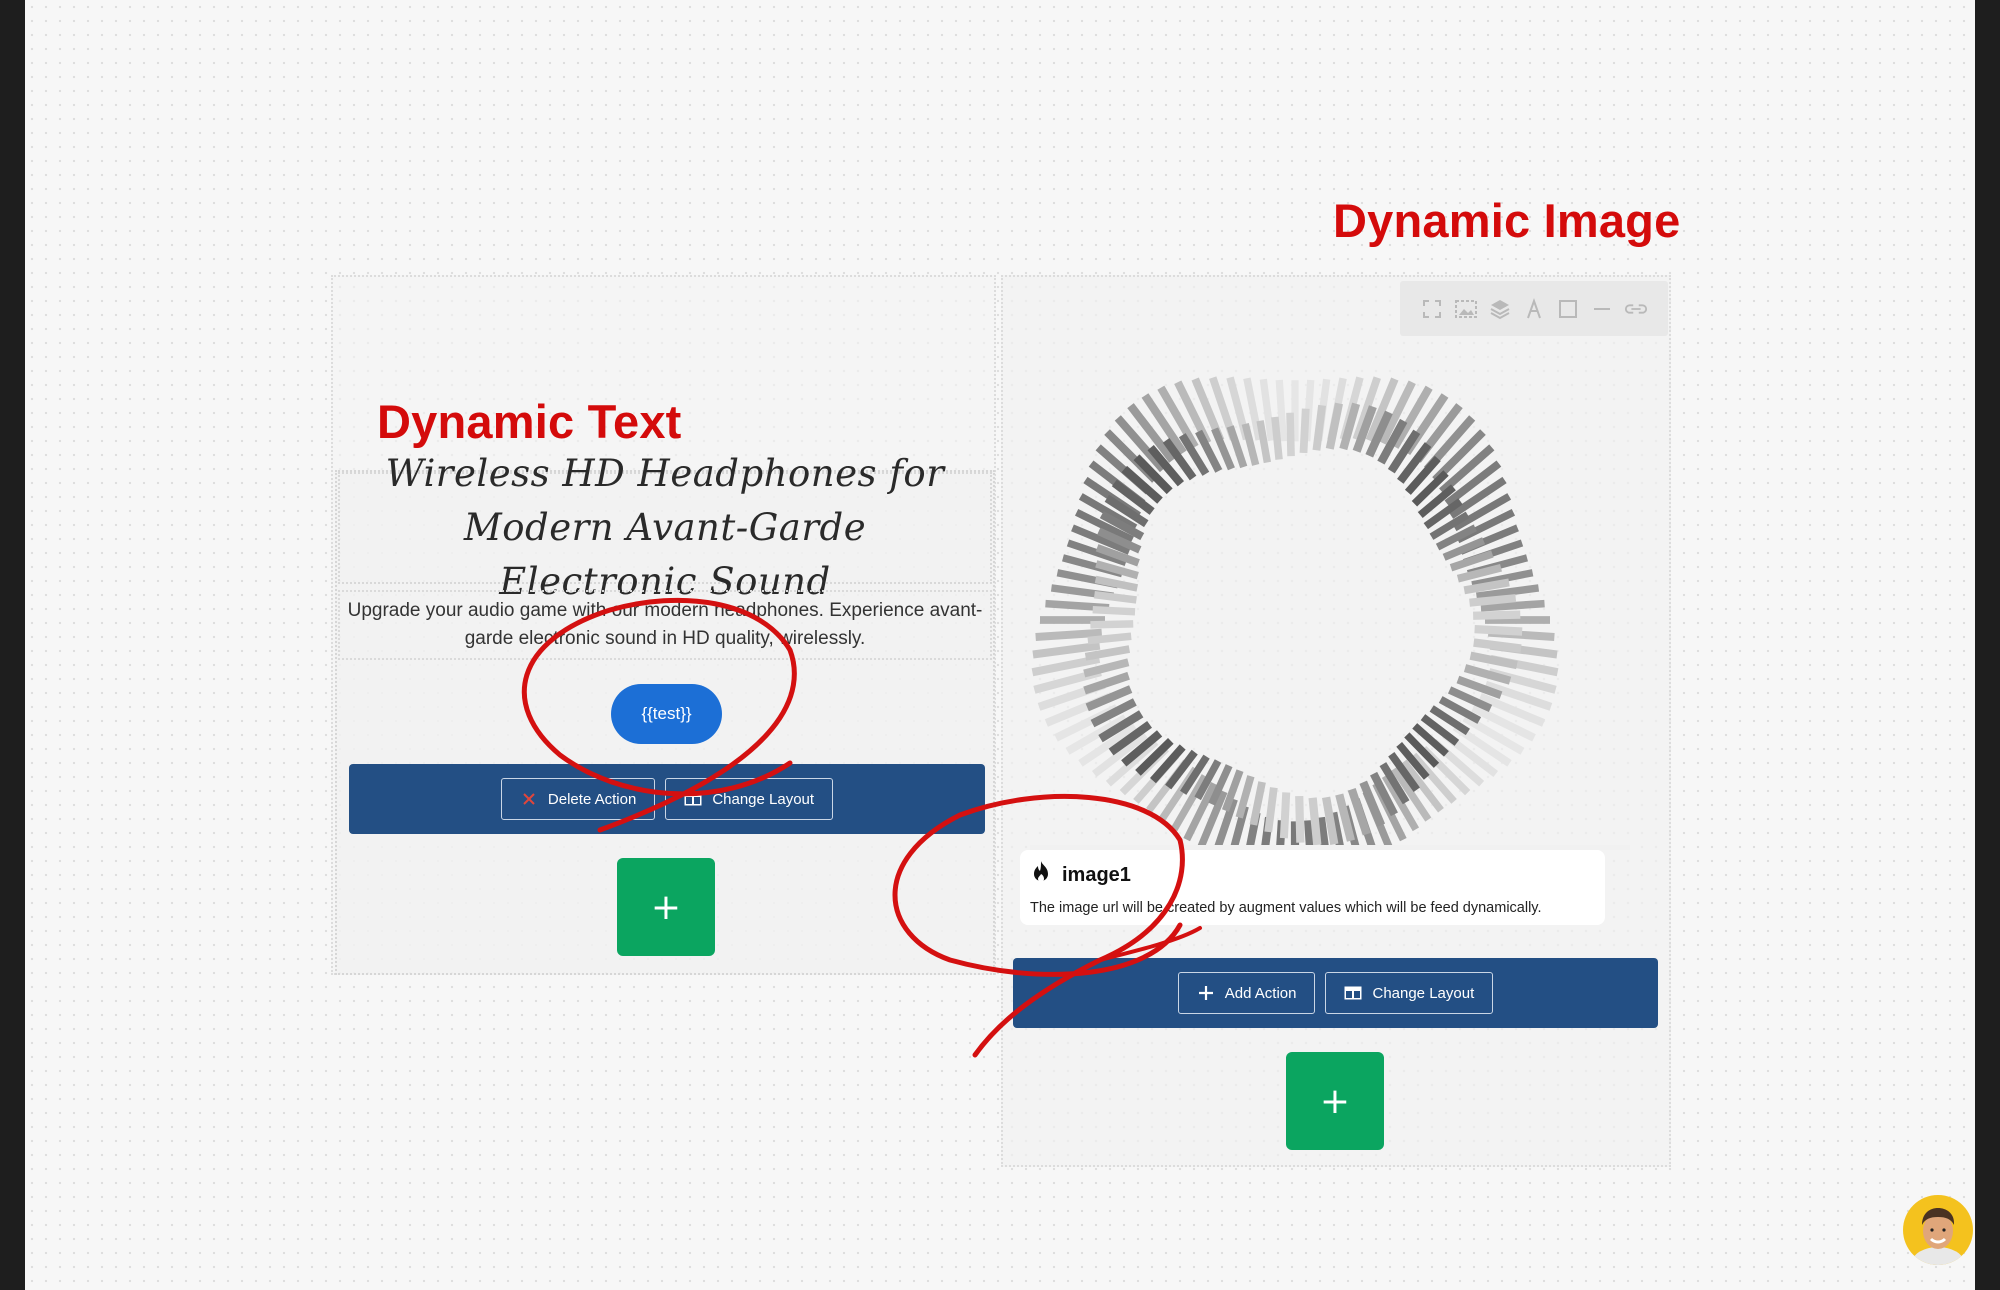 This screenshot has width=2000, height=1290. I want to click on right-action-bar: Add Action Change Layout, so click(1335, 993).